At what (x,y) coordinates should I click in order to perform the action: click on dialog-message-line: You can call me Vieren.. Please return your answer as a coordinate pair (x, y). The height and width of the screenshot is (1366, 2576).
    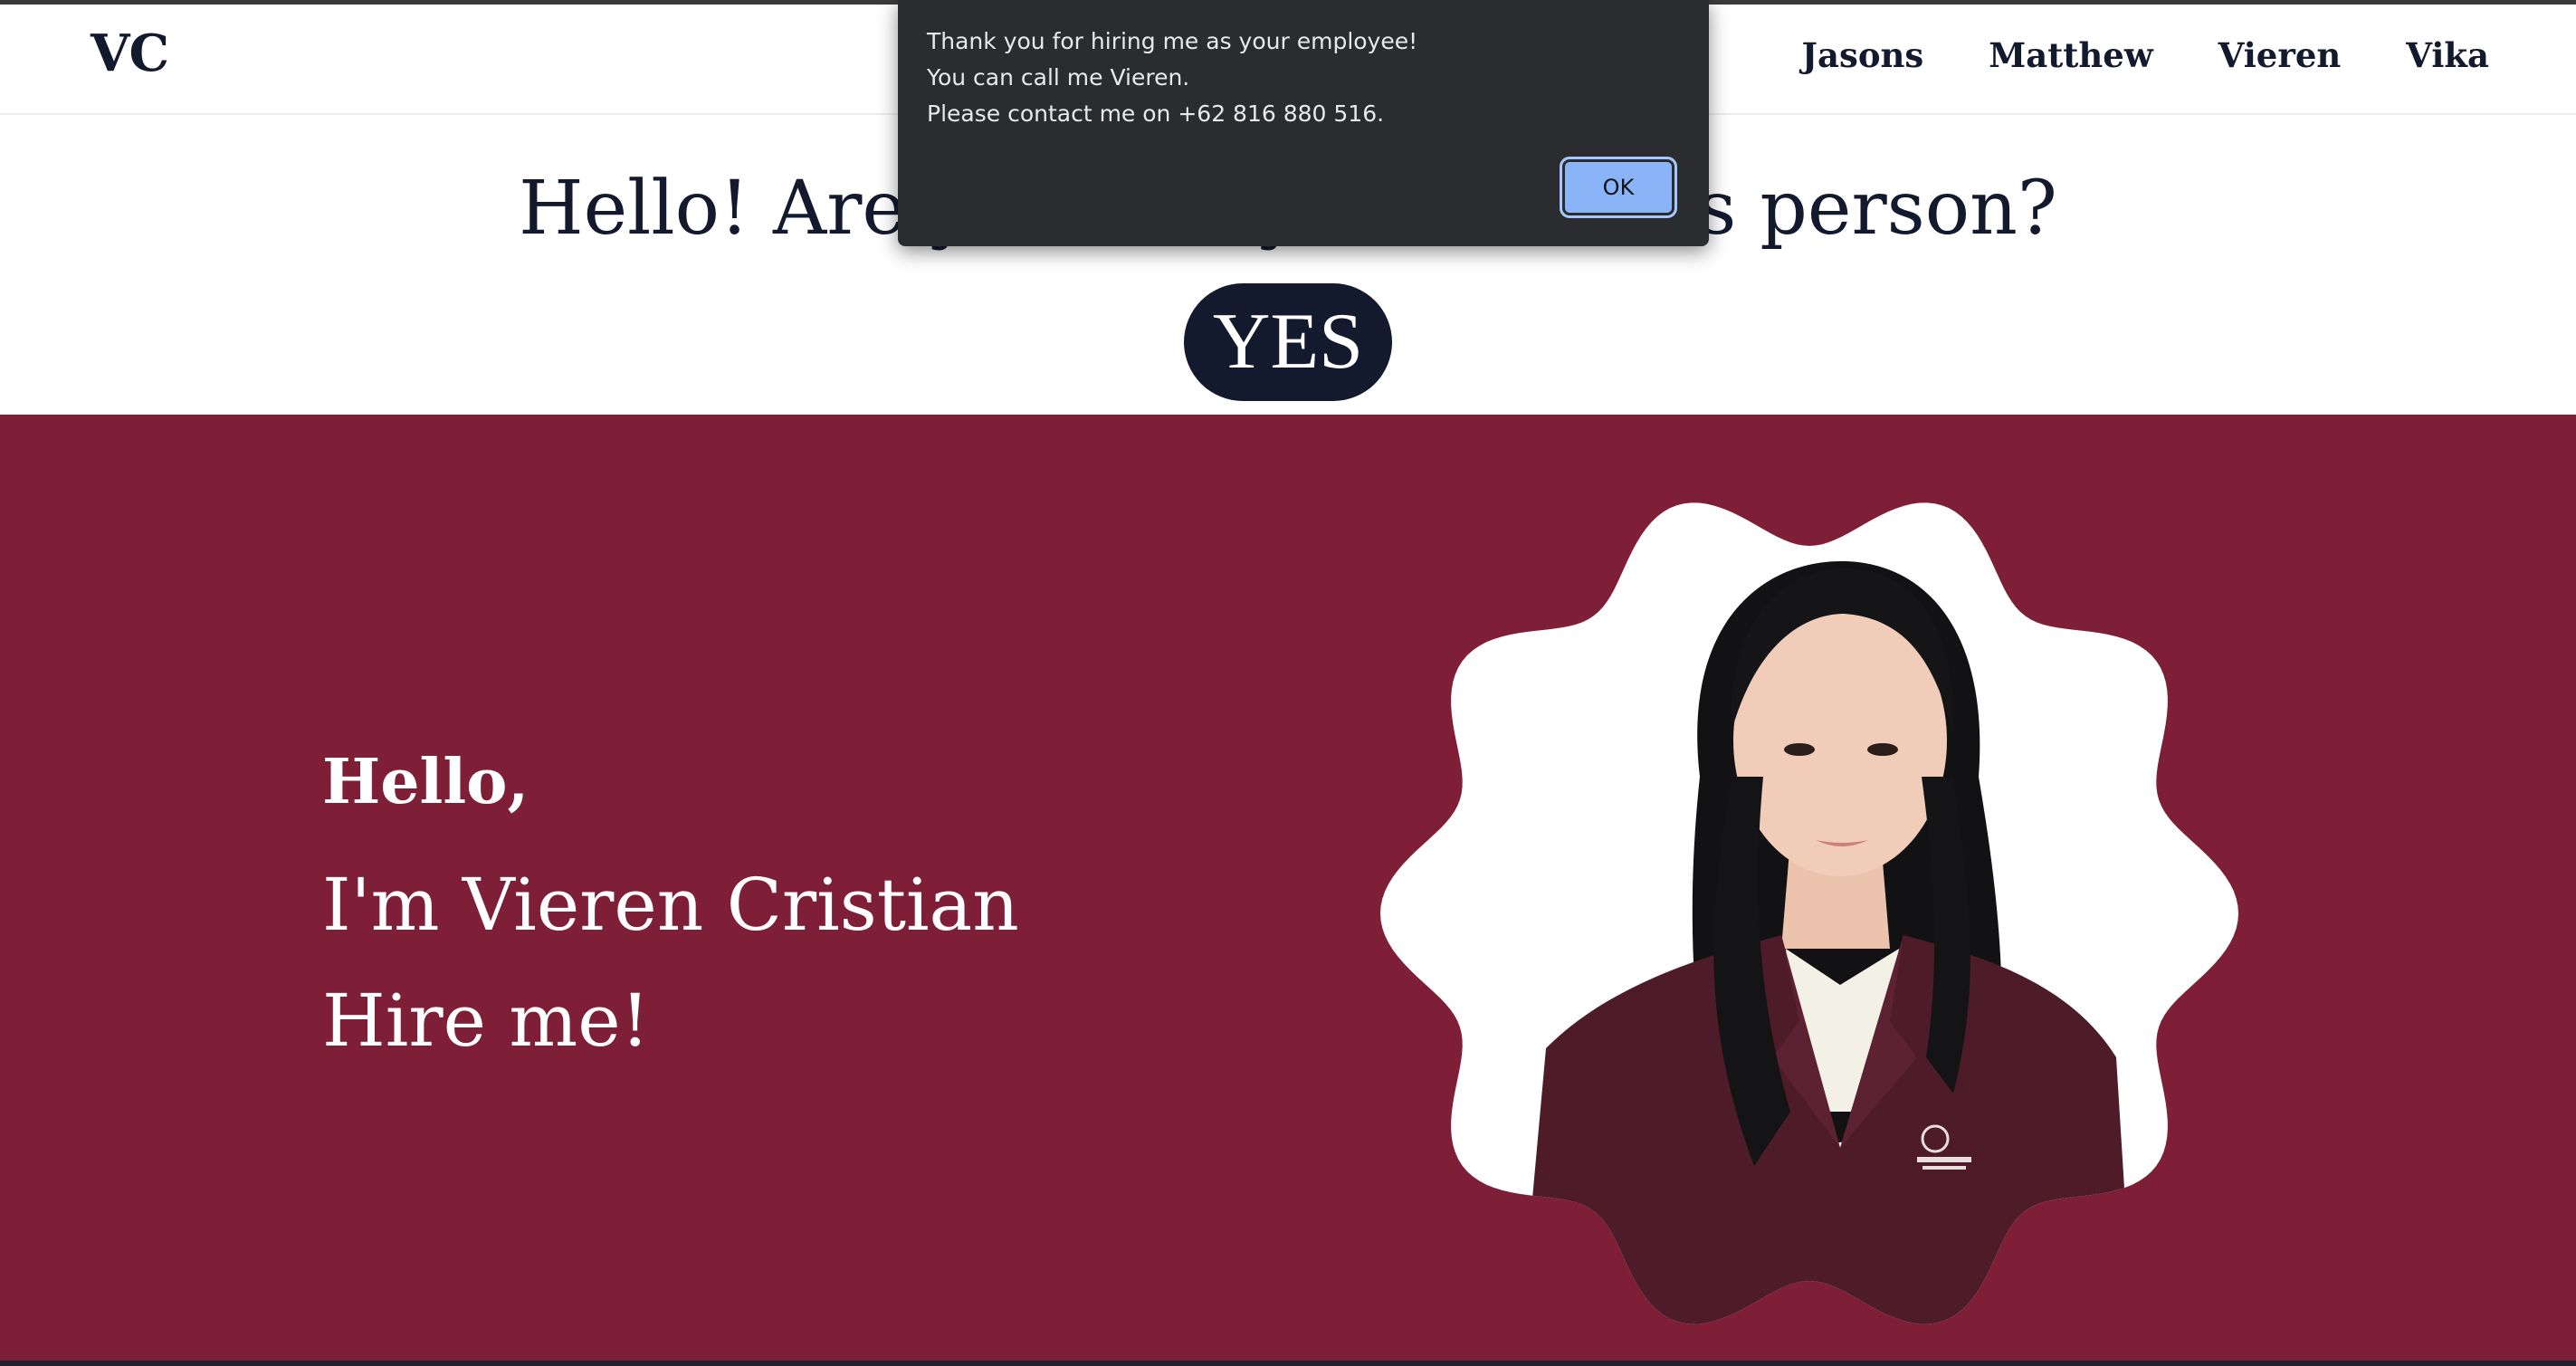
    Looking at the image, I should click on (1058, 78).